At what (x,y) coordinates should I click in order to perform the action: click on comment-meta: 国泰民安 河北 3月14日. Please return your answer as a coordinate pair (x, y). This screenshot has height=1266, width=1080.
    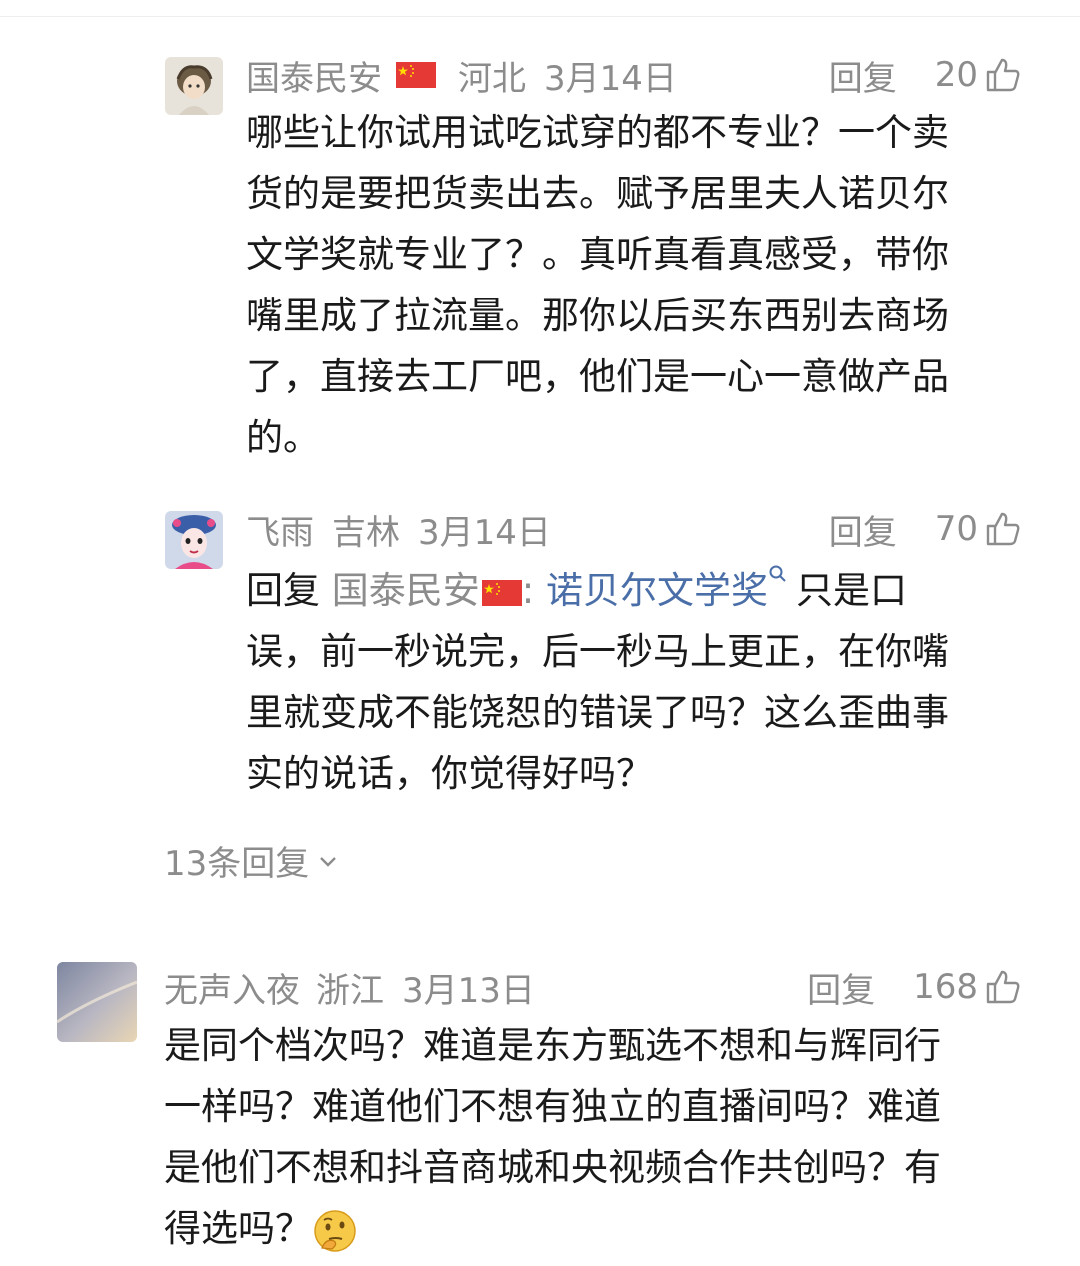
    Looking at the image, I should click on (461, 75).